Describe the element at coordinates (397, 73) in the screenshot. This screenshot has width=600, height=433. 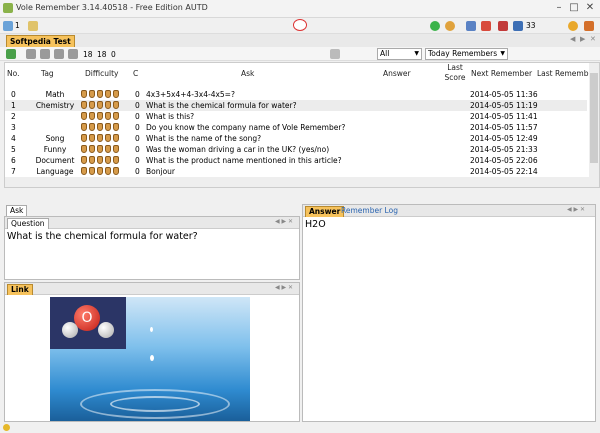
I see `col-header-answer: Answer` at that location.